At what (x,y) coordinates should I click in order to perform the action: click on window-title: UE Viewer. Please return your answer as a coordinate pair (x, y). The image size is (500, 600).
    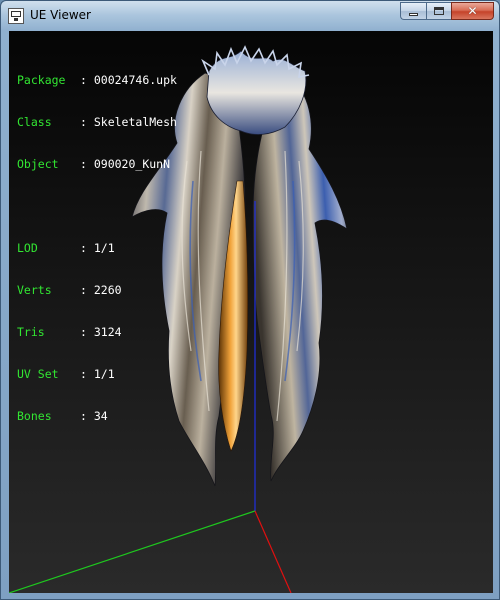
    Looking at the image, I should click on (60, 15).